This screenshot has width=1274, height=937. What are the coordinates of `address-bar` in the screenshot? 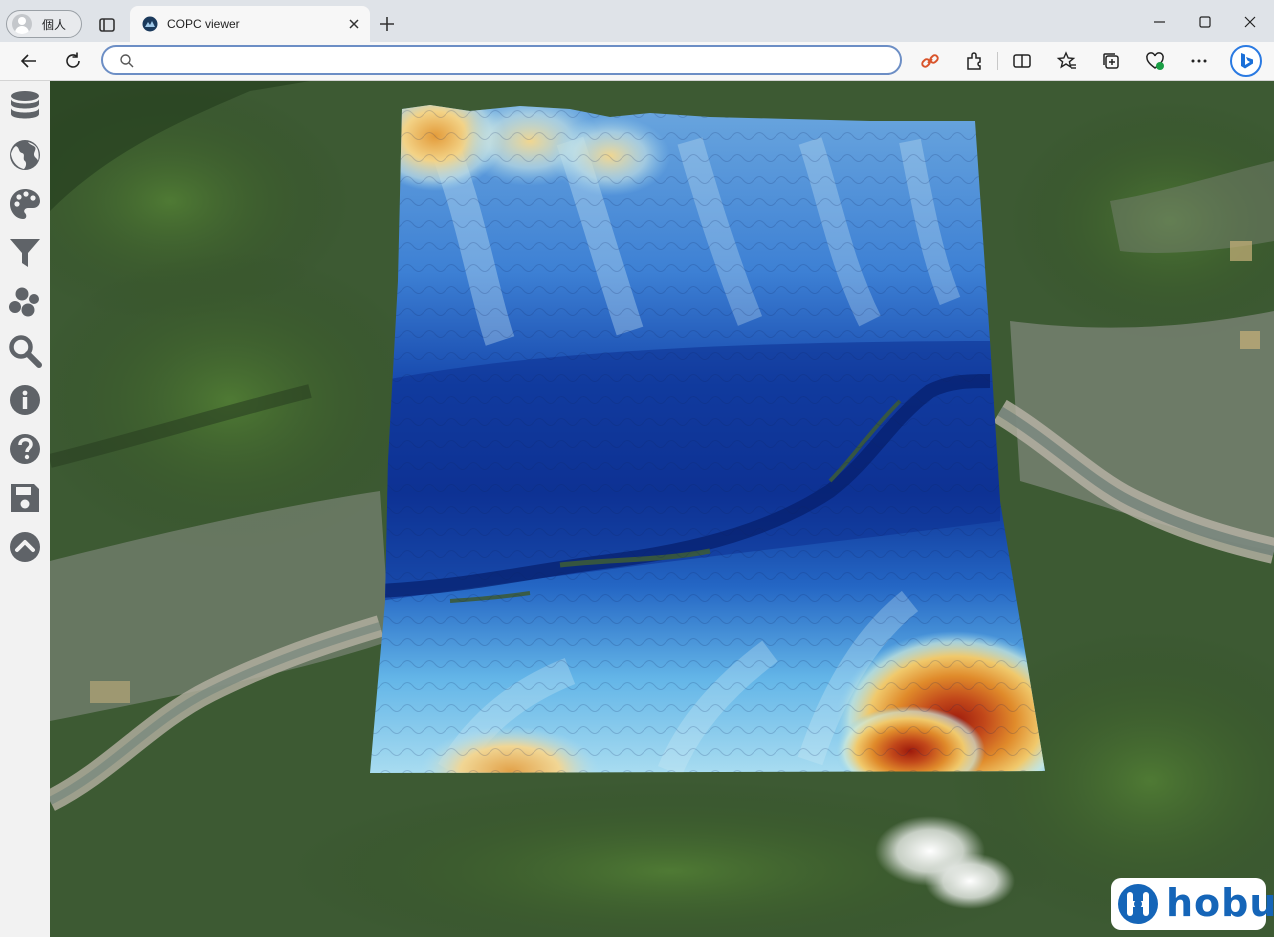 It's located at (501, 60).